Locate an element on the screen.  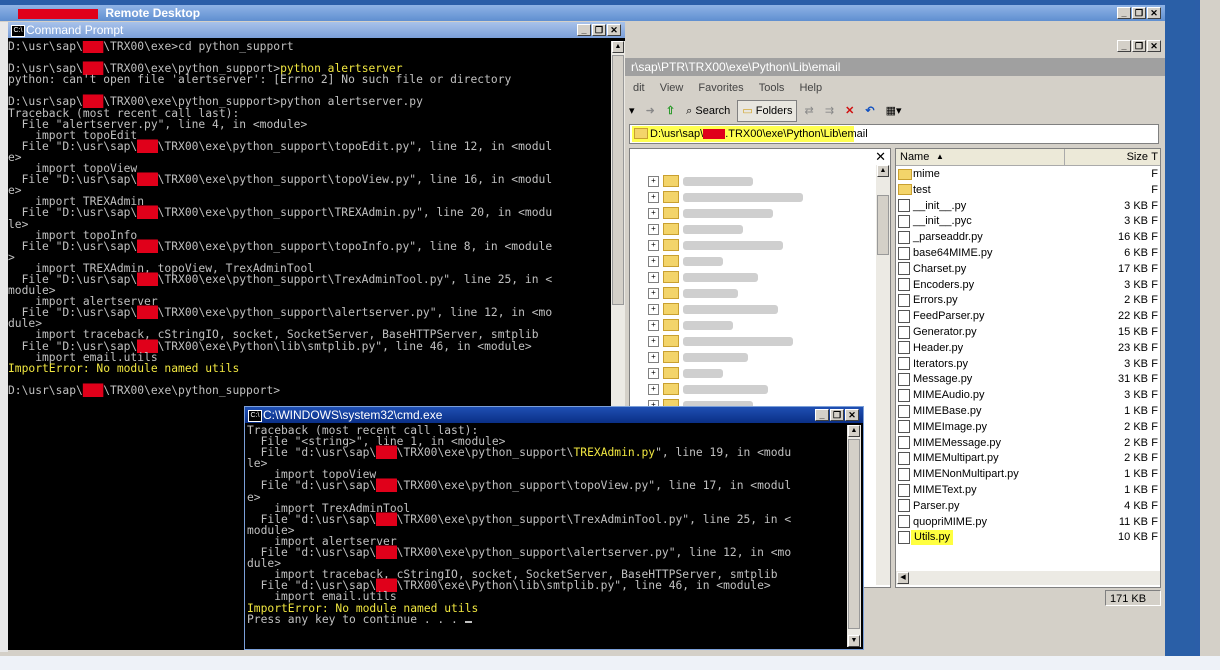
file-row: MIMEAudio.py 3 KB F is located at coordinates (1029, 395).